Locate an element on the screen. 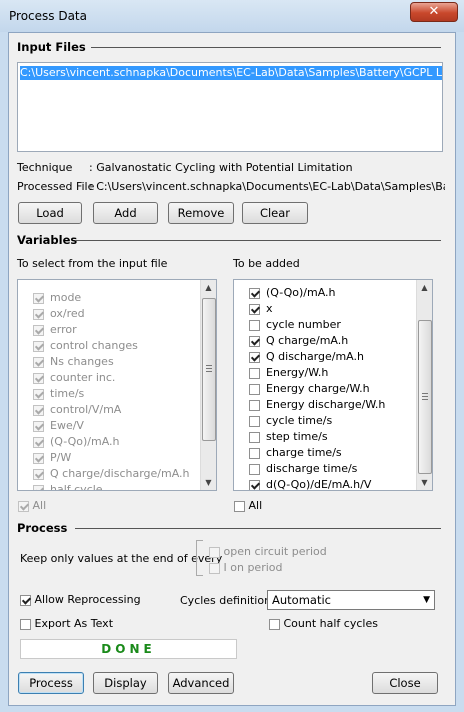 The width and height of the screenshot is (464, 712). variable-item: charge time/s is located at coordinates (295, 453).